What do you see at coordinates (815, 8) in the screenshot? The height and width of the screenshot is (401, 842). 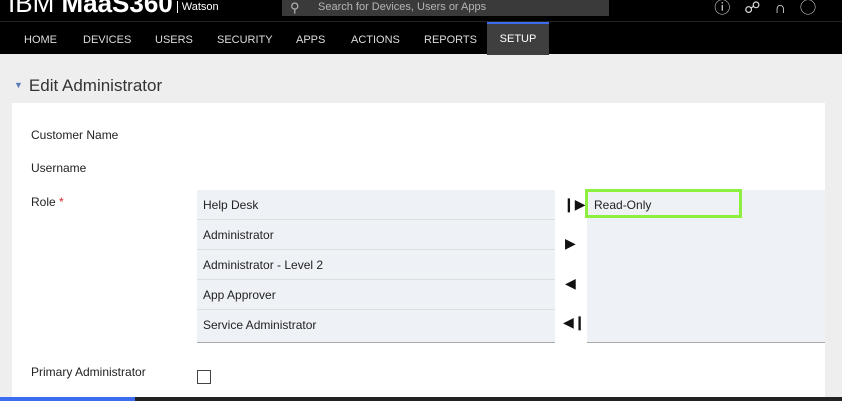 I see `power-icon: ◯` at bounding box center [815, 8].